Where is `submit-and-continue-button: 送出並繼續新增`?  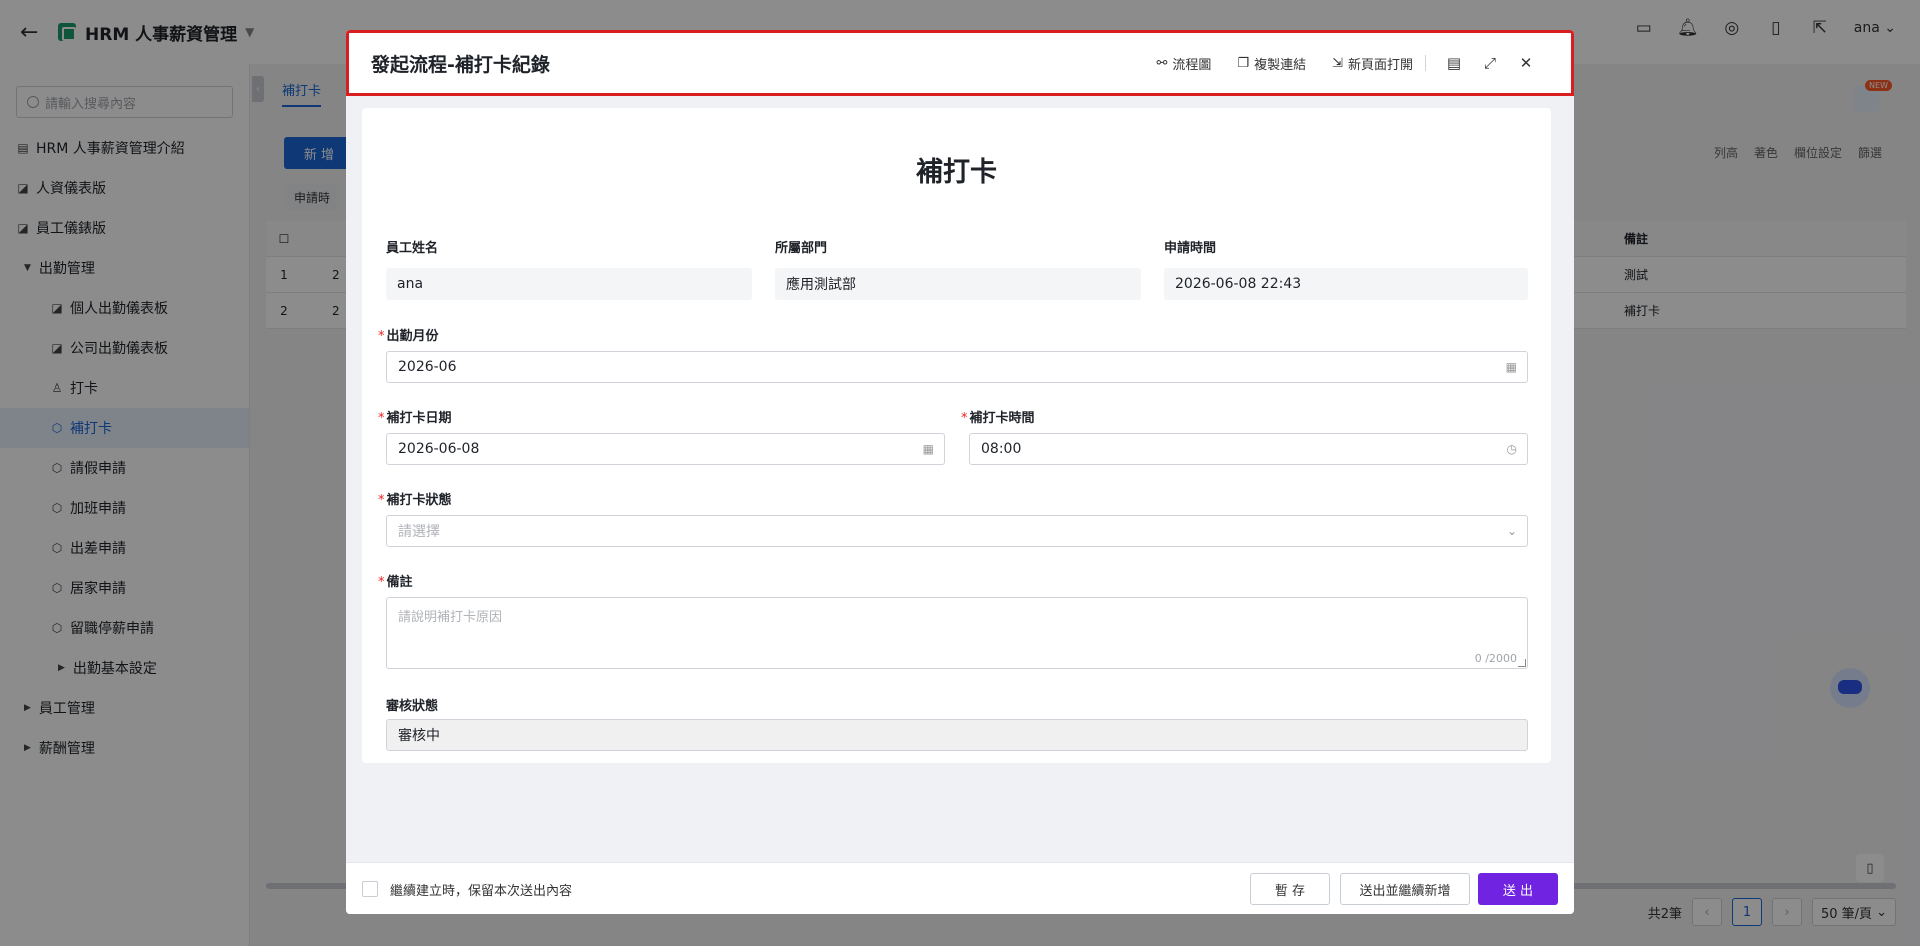 submit-and-continue-button: 送出並繼續新增 is located at coordinates (1405, 889).